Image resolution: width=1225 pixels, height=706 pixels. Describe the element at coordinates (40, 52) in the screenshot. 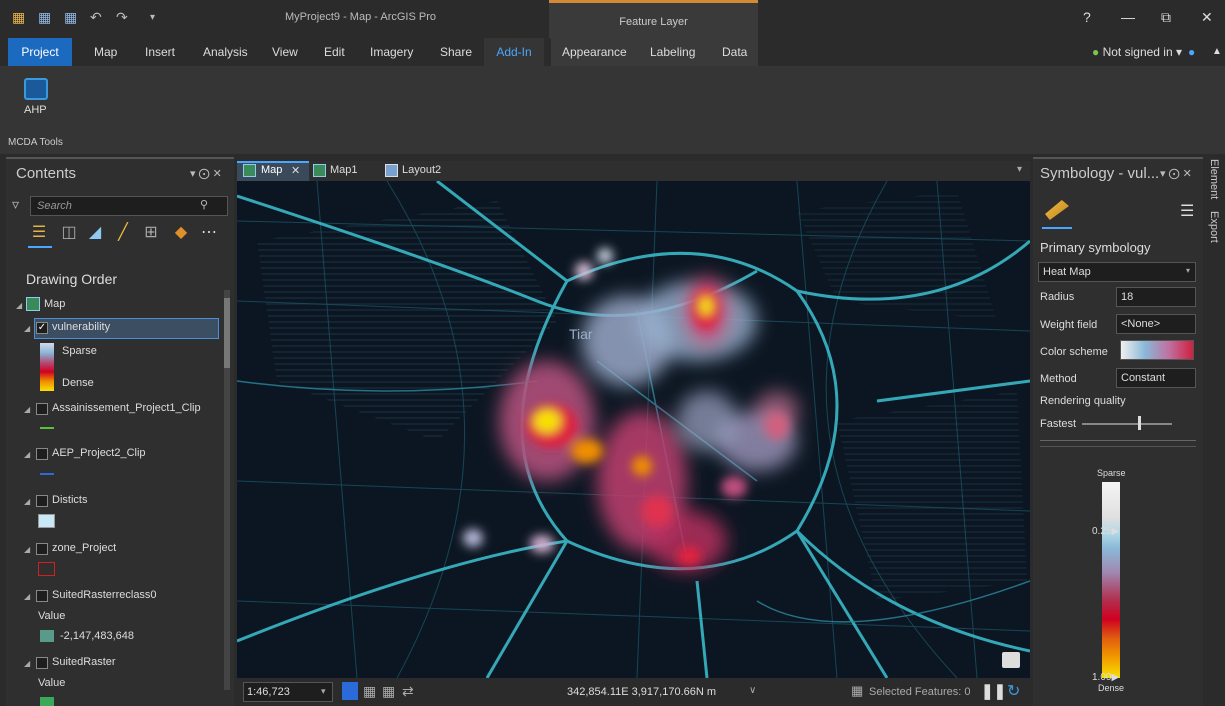

I see `tab-project: Project` at that location.